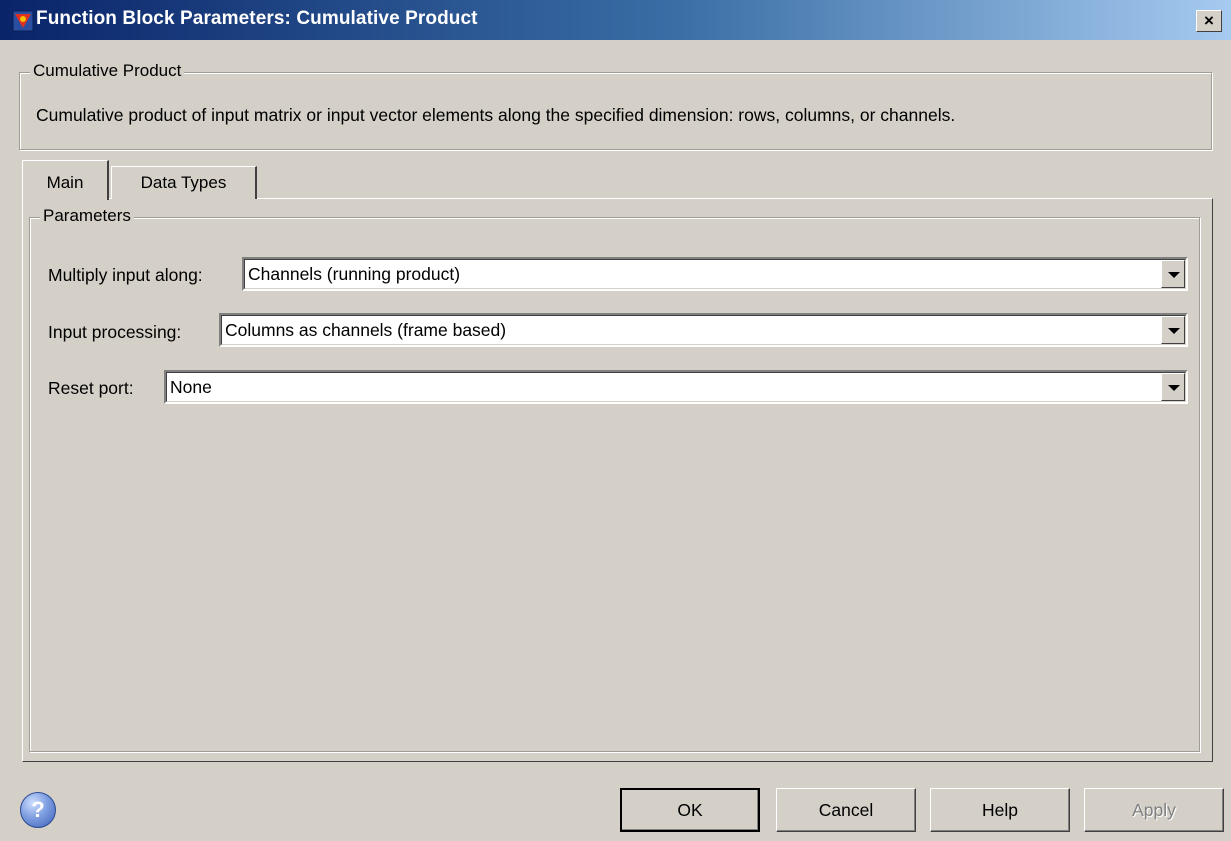 The image size is (1231, 841). Describe the element at coordinates (115, 332) in the screenshot. I see `input-processing-label: Input processing:` at that location.